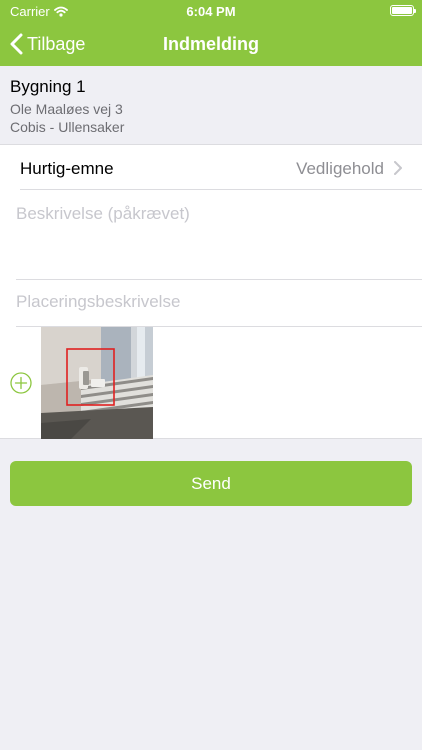  What do you see at coordinates (48, 86) in the screenshot?
I see `building-name: Bygning 1` at bounding box center [48, 86].